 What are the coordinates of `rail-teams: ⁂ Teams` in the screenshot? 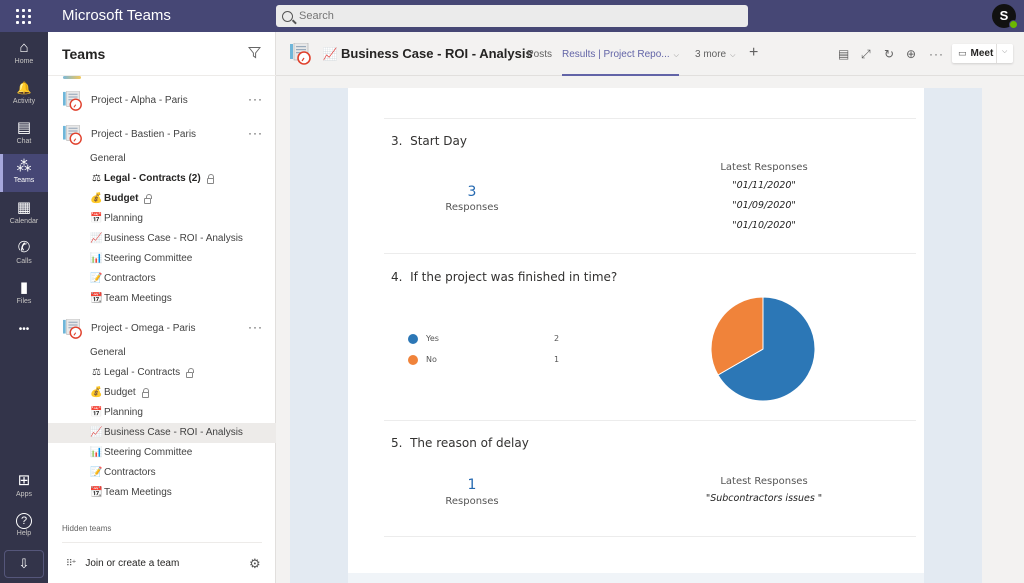 It's located at (24, 173).